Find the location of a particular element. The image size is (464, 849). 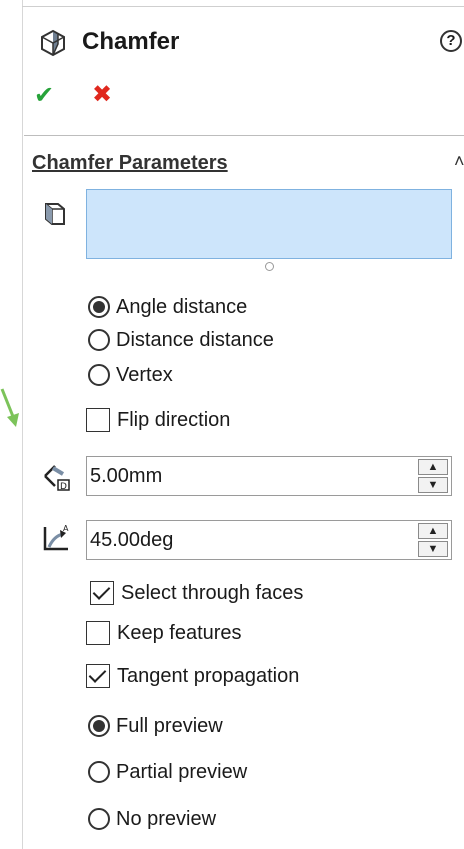

radio-label: Partial preview is located at coordinates (182, 772).